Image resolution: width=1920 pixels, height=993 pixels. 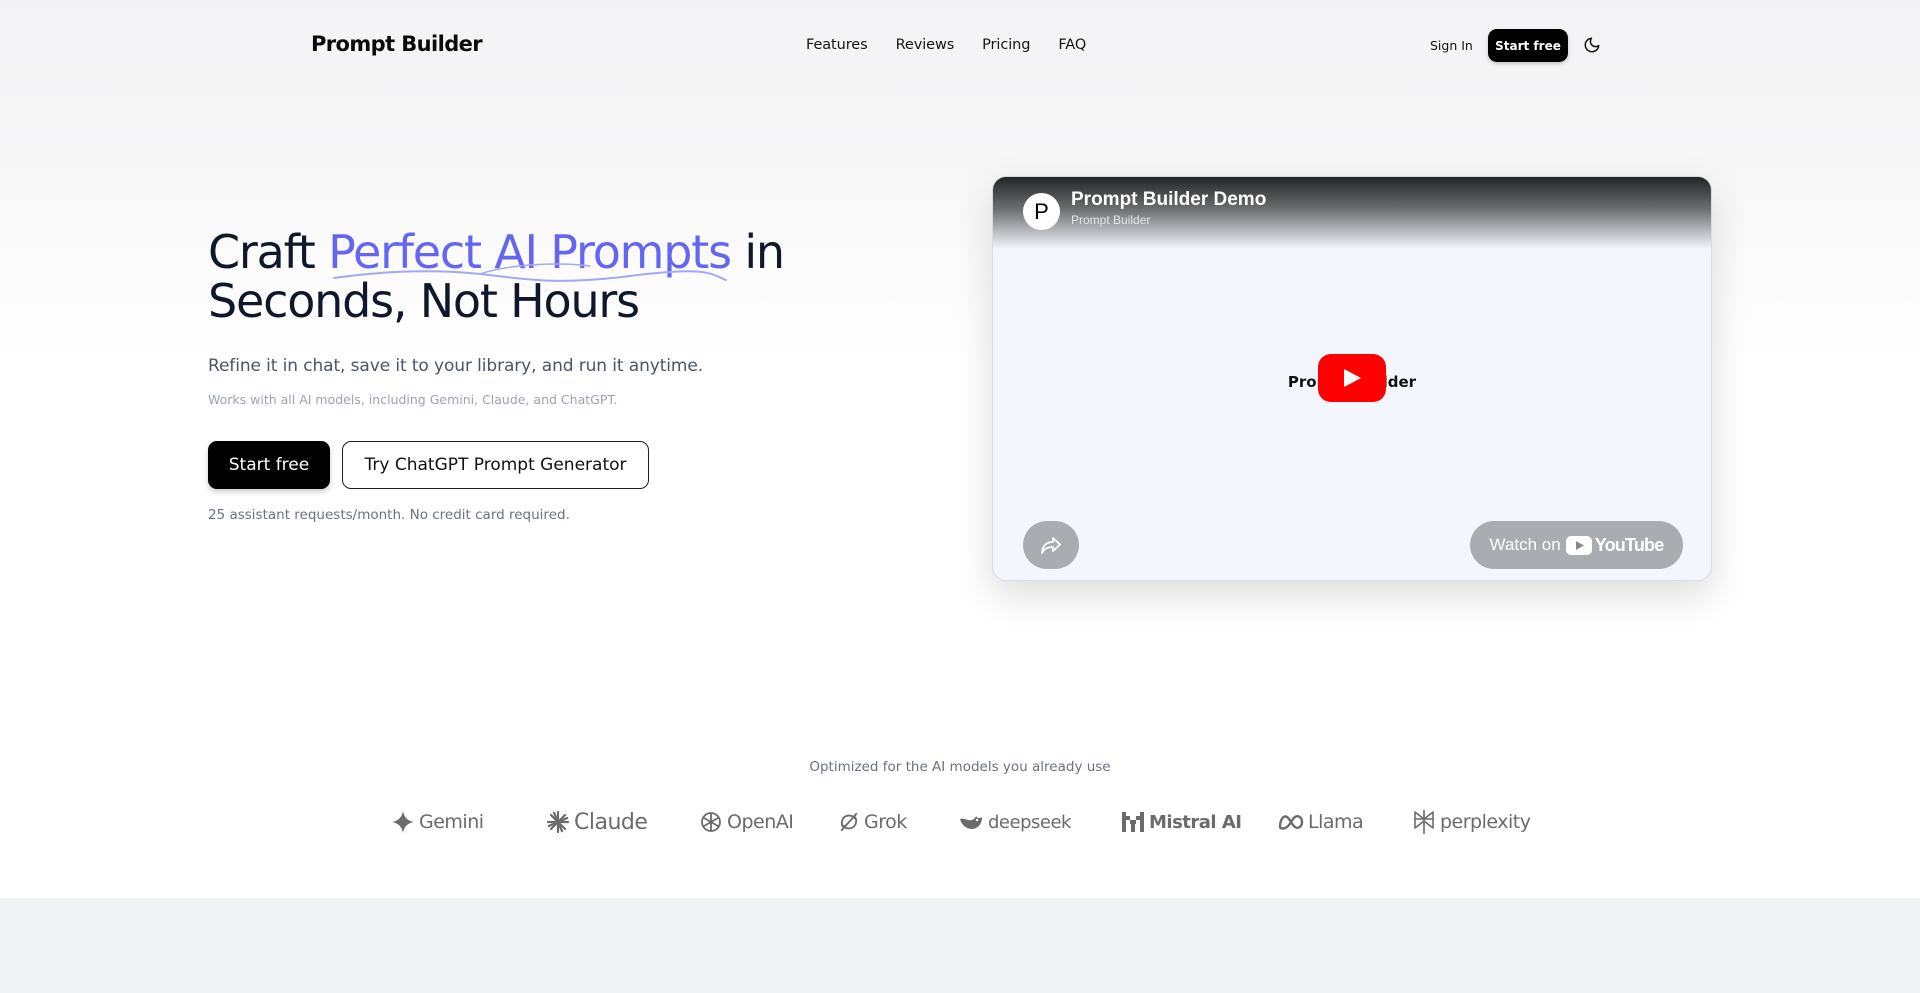 What do you see at coordinates (837, 45) in the screenshot?
I see `nav-link-features: Features` at bounding box center [837, 45].